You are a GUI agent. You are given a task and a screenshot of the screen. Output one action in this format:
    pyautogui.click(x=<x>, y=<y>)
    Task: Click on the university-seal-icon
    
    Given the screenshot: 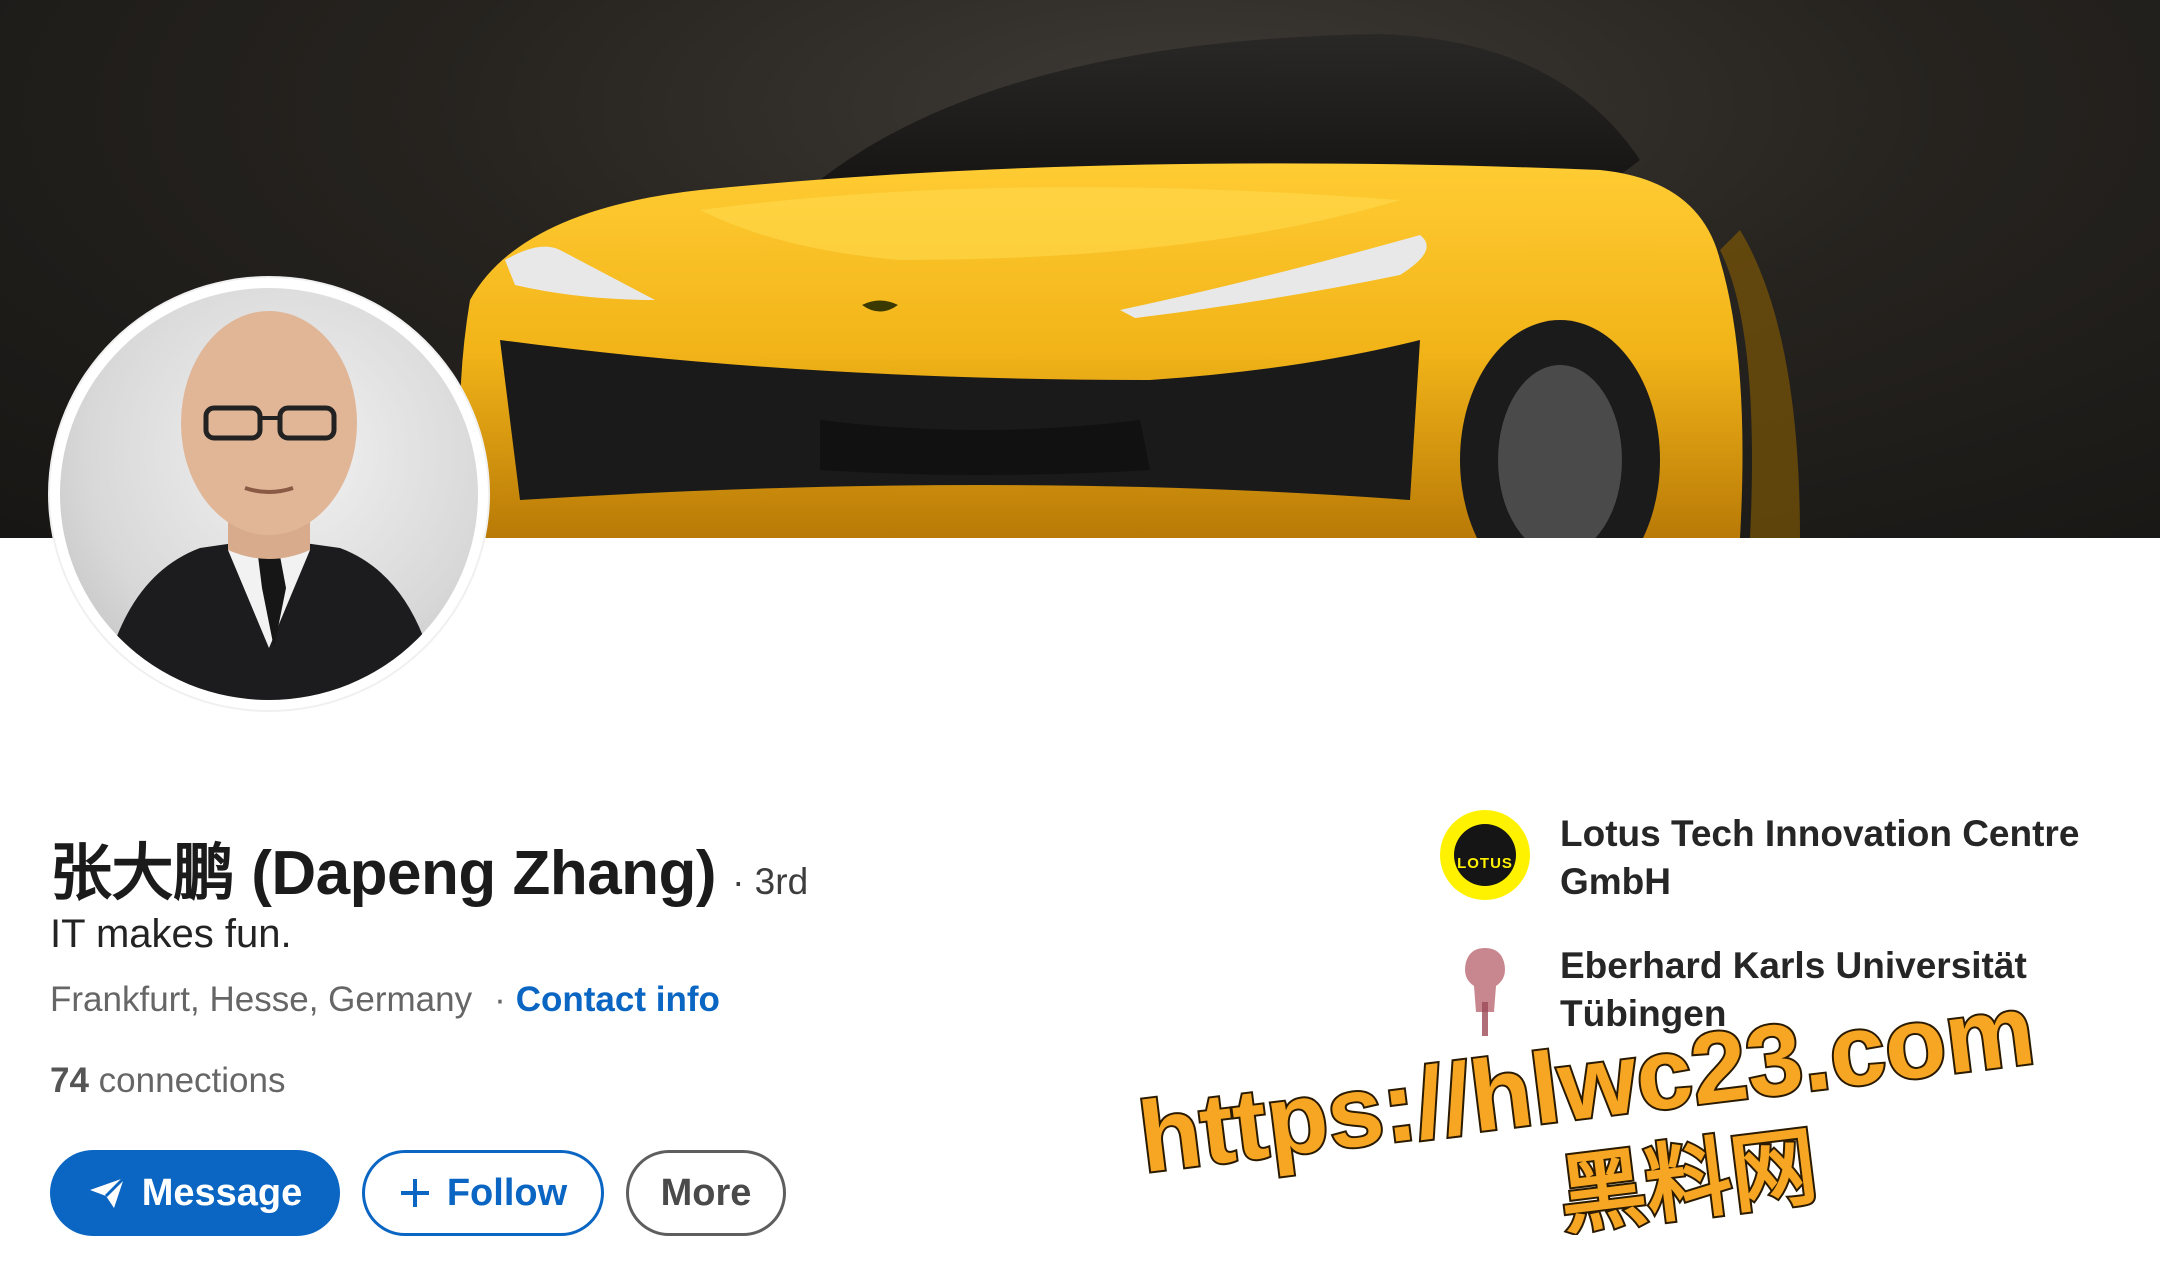 What is the action you would take?
    pyautogui.click(x=1485, y=992)
    